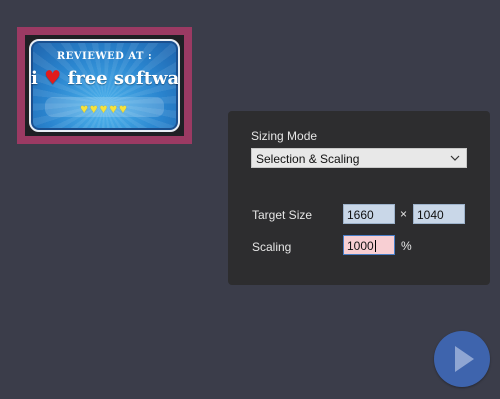  Describe the element at coordinates (308, 159) in the screenshot. I see `sizing-mode-value: Selection & Scaling` at that location.